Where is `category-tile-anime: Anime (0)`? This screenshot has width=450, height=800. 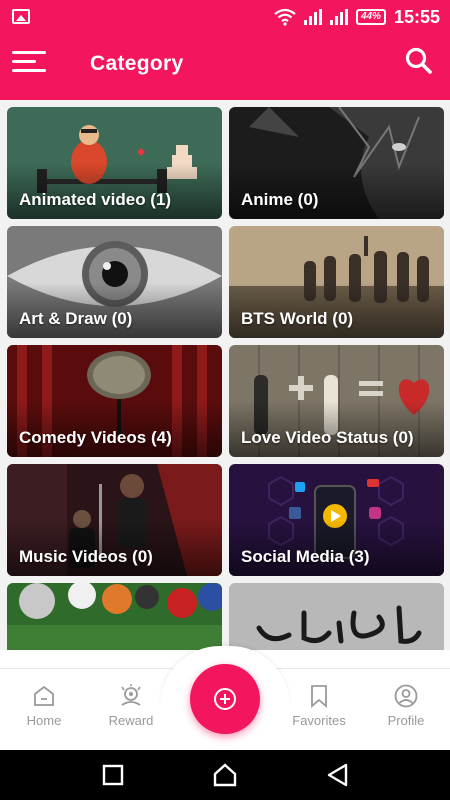
category-tile-anime: Anime (0) is located at coordinates (336, 163).